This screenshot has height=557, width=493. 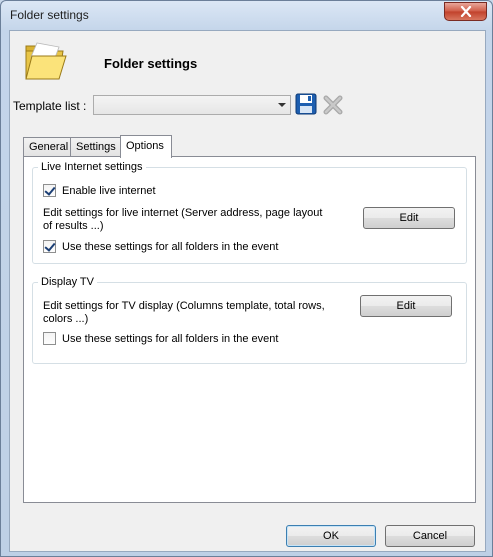 I want to click on display-tv-edit-button: Edit, so click(x=406, y=306).